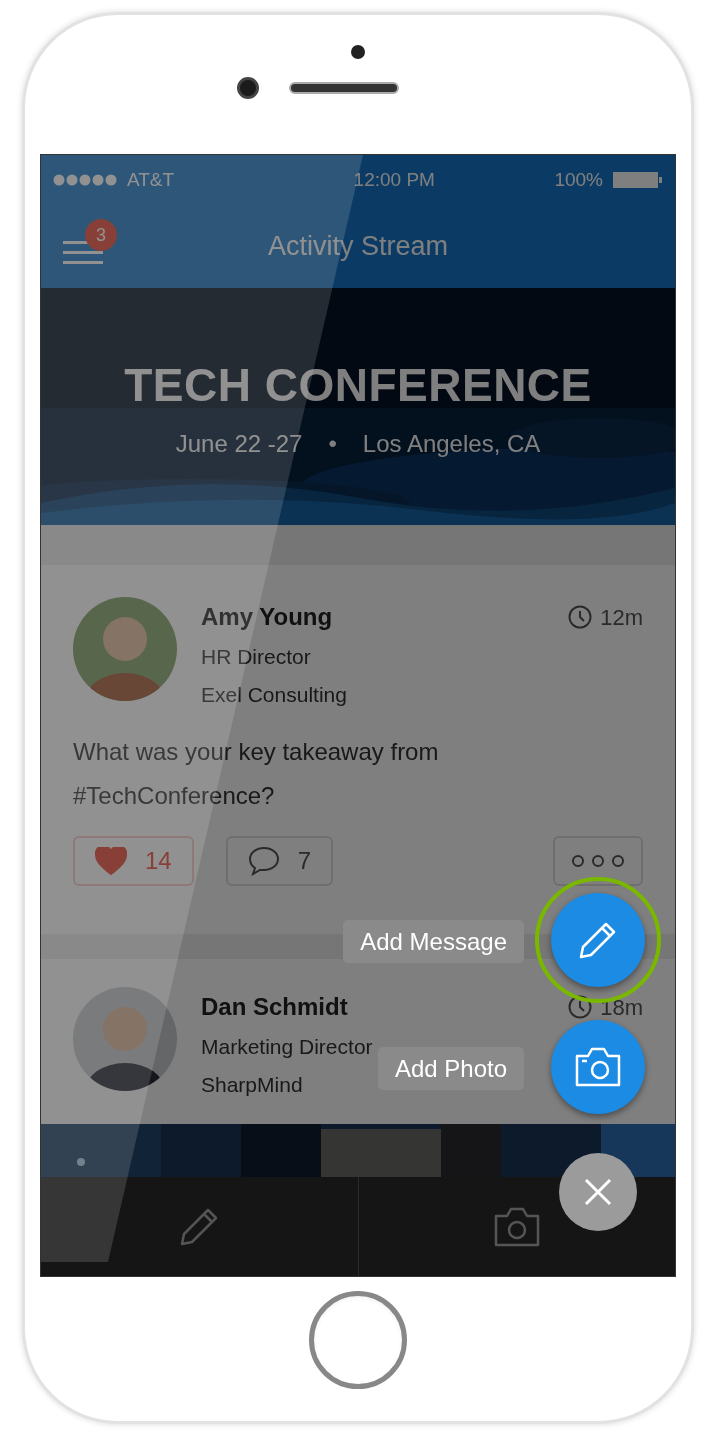 The height and width of the screenshot is (1437, 720). What do you see at coordinates (151, 179) in the screenshot?
I see `carrier-name: AT&T` at bounding box center [151, 179].